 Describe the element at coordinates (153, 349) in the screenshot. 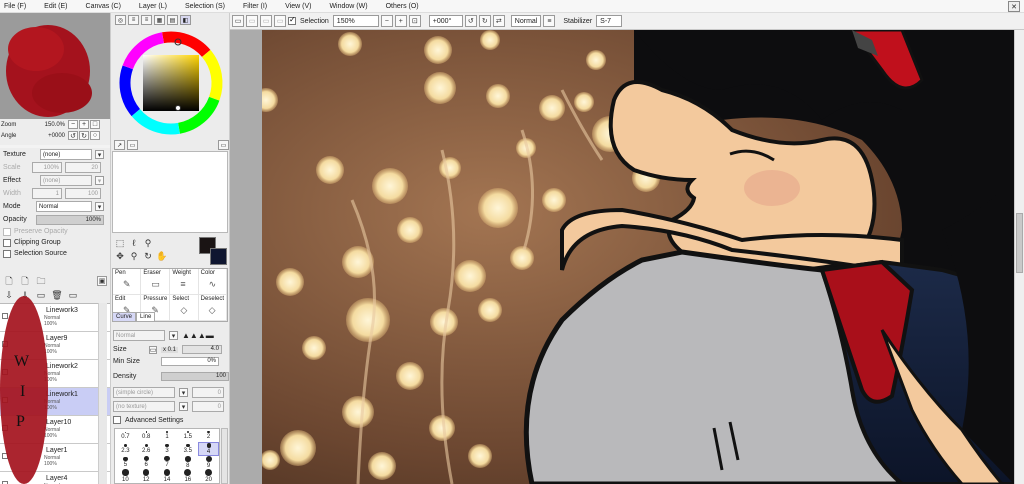

I see `size-multiplier-button: ▭` at that location.